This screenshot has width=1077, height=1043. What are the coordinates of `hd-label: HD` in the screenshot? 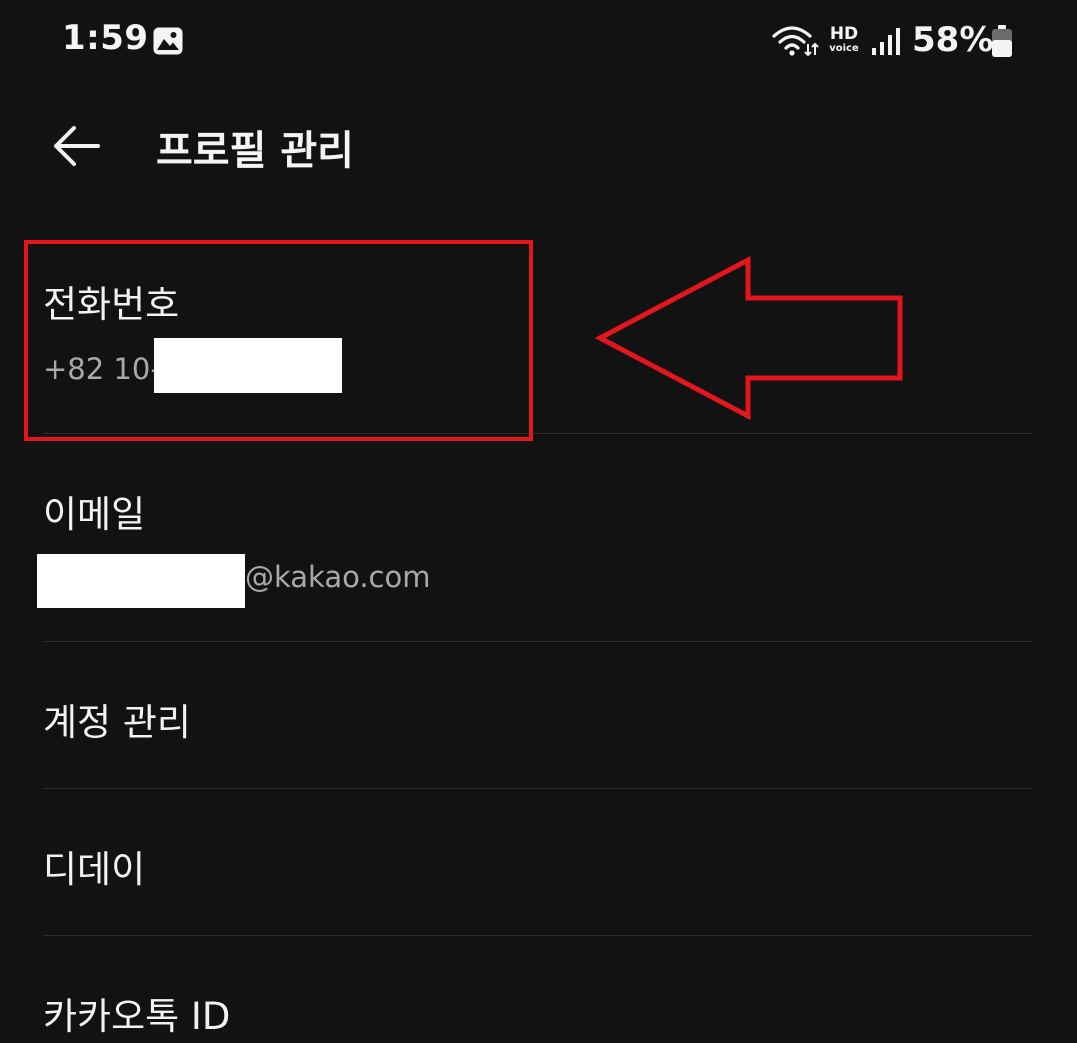 It's located at (844, 34).